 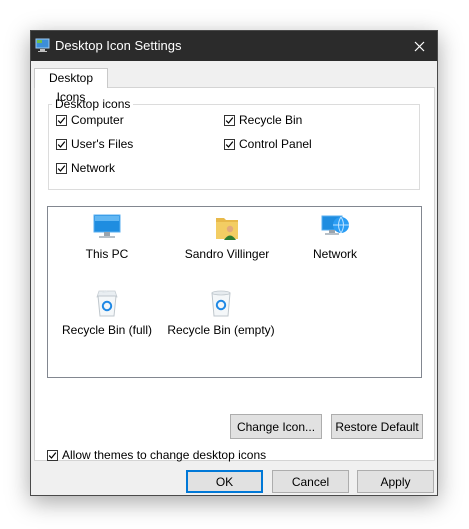 I want to click on checkbox-label: Allow themes to change desktop icons, so click(x=164, y=455).